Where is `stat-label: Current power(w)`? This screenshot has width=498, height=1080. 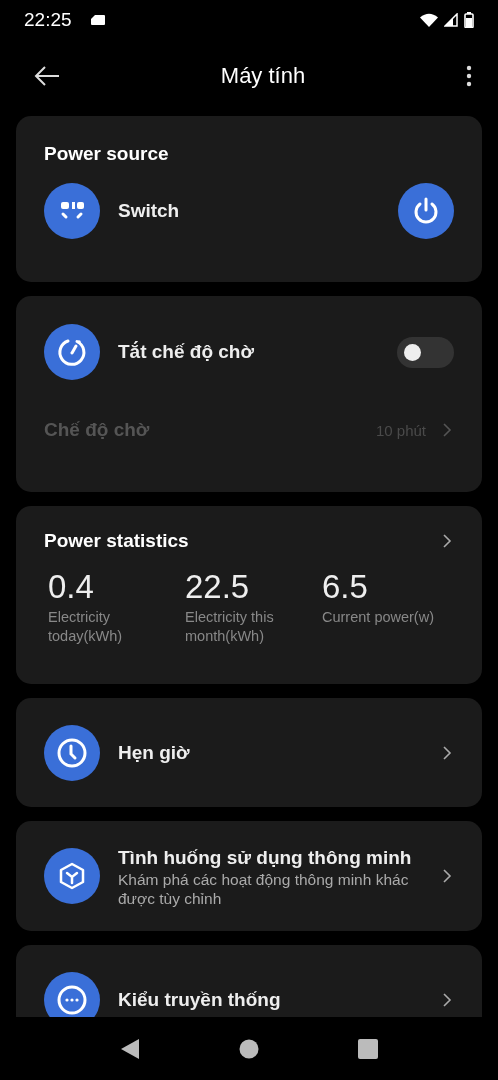 stat-label: Current power(w) is located at coordinates (378, 618).